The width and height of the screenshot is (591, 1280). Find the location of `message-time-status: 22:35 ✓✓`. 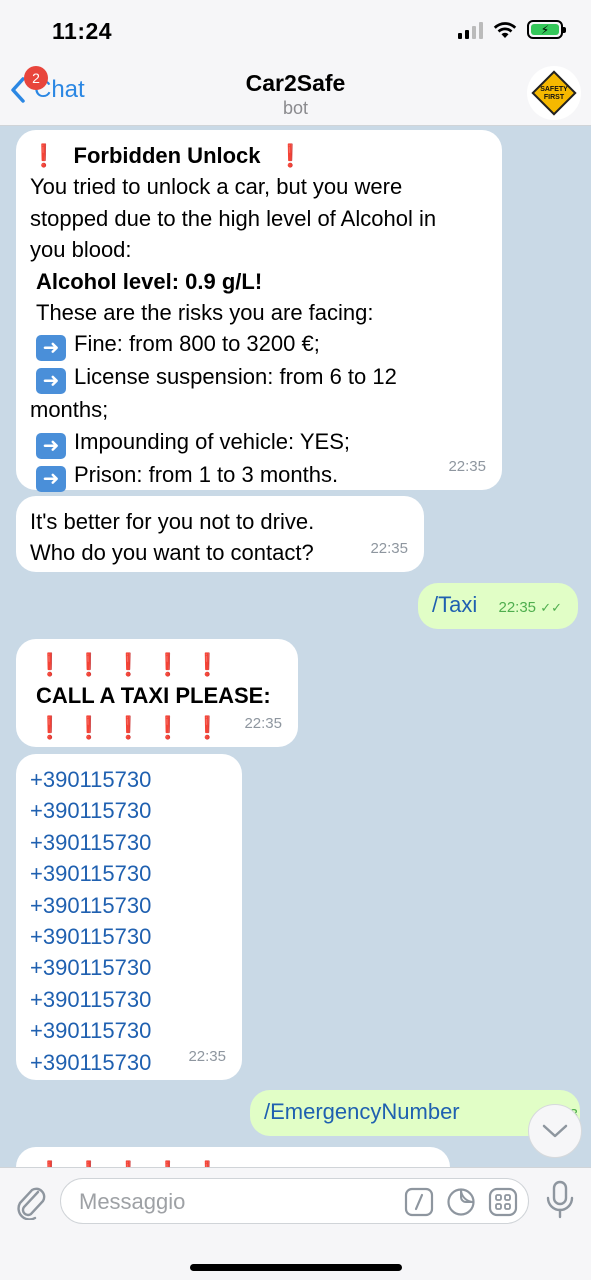

message-time-status: 22:35 ✓✓ is located at coordinates (530, 607).